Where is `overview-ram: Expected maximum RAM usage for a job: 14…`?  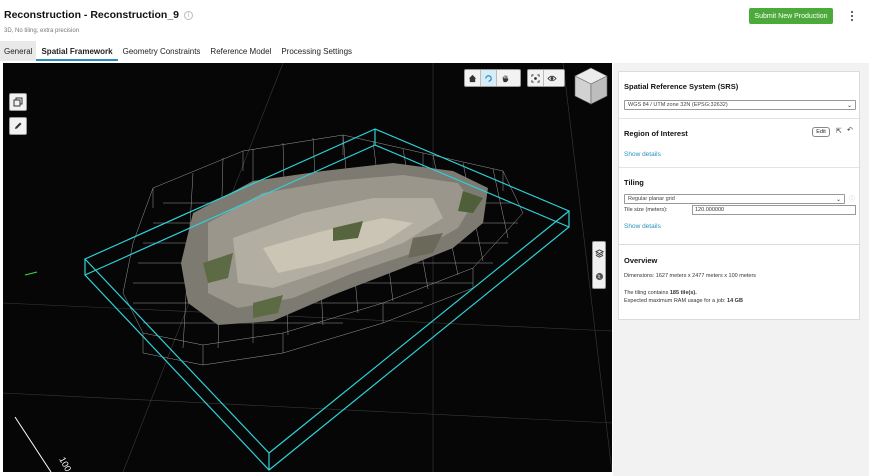 overview-ram: Expected maximum RAM usage for a job: 14… is located at coordinates (683, 301).